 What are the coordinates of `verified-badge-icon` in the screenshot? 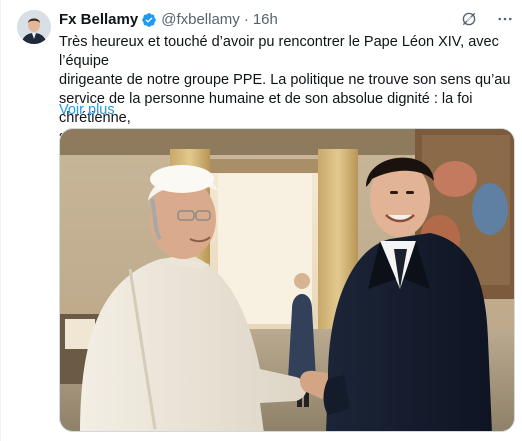 It's located at (149, 20).